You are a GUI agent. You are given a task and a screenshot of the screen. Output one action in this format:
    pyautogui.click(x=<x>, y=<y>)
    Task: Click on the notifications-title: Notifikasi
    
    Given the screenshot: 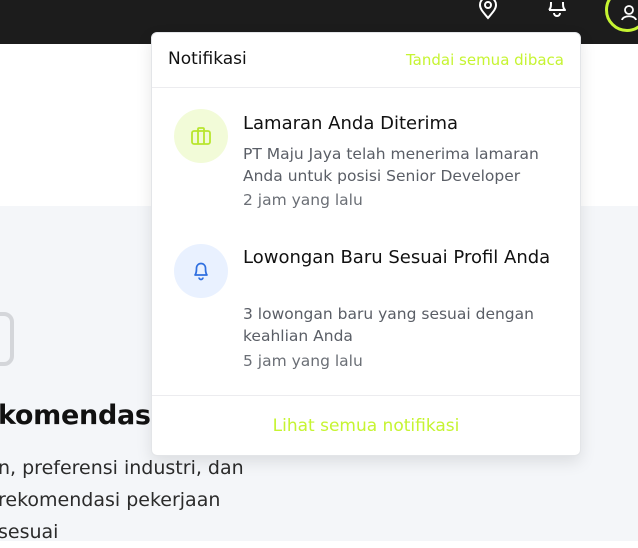 What is the action you would take?
    pyautogui.click(x=207, y=59)
    